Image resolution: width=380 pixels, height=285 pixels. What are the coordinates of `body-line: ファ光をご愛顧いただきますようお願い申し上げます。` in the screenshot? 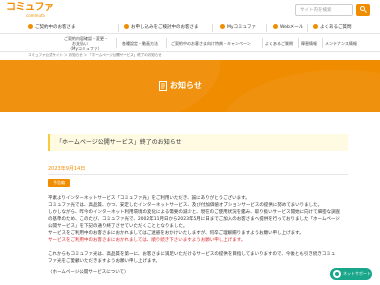 It's located at (104, 261).